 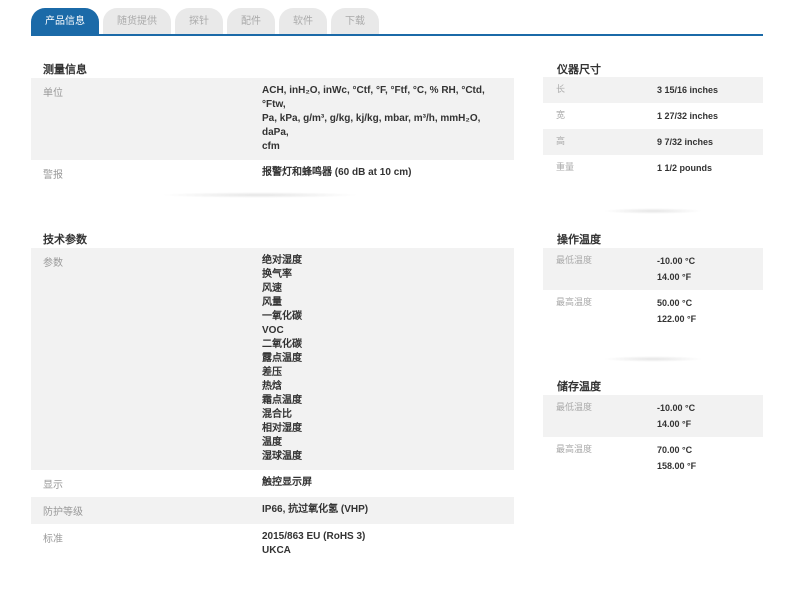 I want to click on value-line: 3 15/16 inches, so click(x=688, y=90).